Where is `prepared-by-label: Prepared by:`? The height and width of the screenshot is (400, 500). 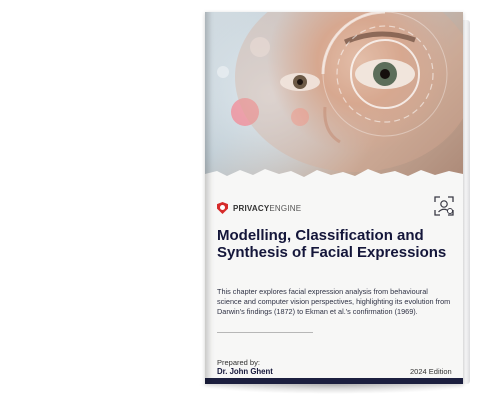 prepared-by-label: Prepared by: is located at coordinates (238, 362).